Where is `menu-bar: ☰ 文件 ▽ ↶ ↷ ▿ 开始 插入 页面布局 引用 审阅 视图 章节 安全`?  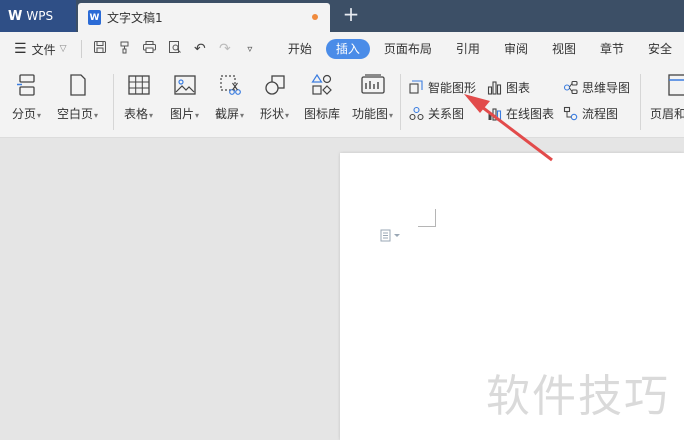 menu-bar: ☰ 文件 ▽ ↶ ↷ ▿ 开始 插入 页面布局 引用 审阅 视图 章节 安全 is located at coordinates (342, 49).